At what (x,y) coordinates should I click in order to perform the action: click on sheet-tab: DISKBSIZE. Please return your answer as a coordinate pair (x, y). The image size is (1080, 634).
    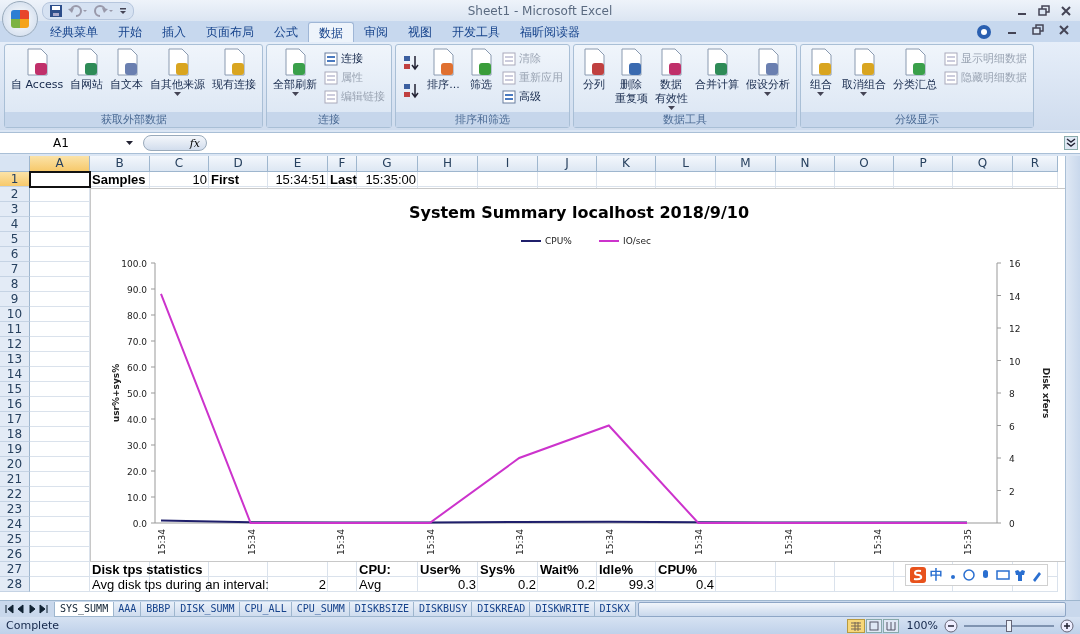
    Looking at the image, I should click on (382, 609).